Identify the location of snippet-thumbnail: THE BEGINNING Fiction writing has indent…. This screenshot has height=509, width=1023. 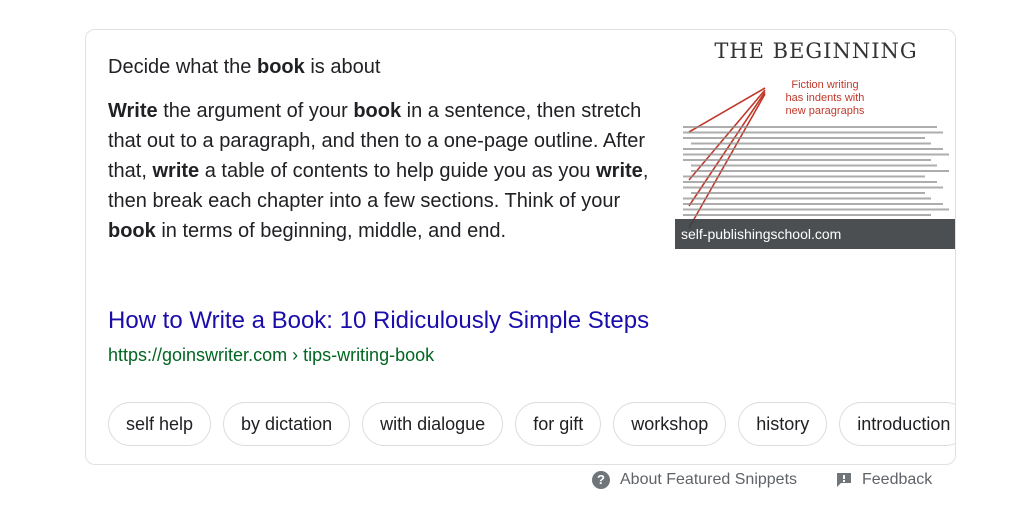
(815, 139).